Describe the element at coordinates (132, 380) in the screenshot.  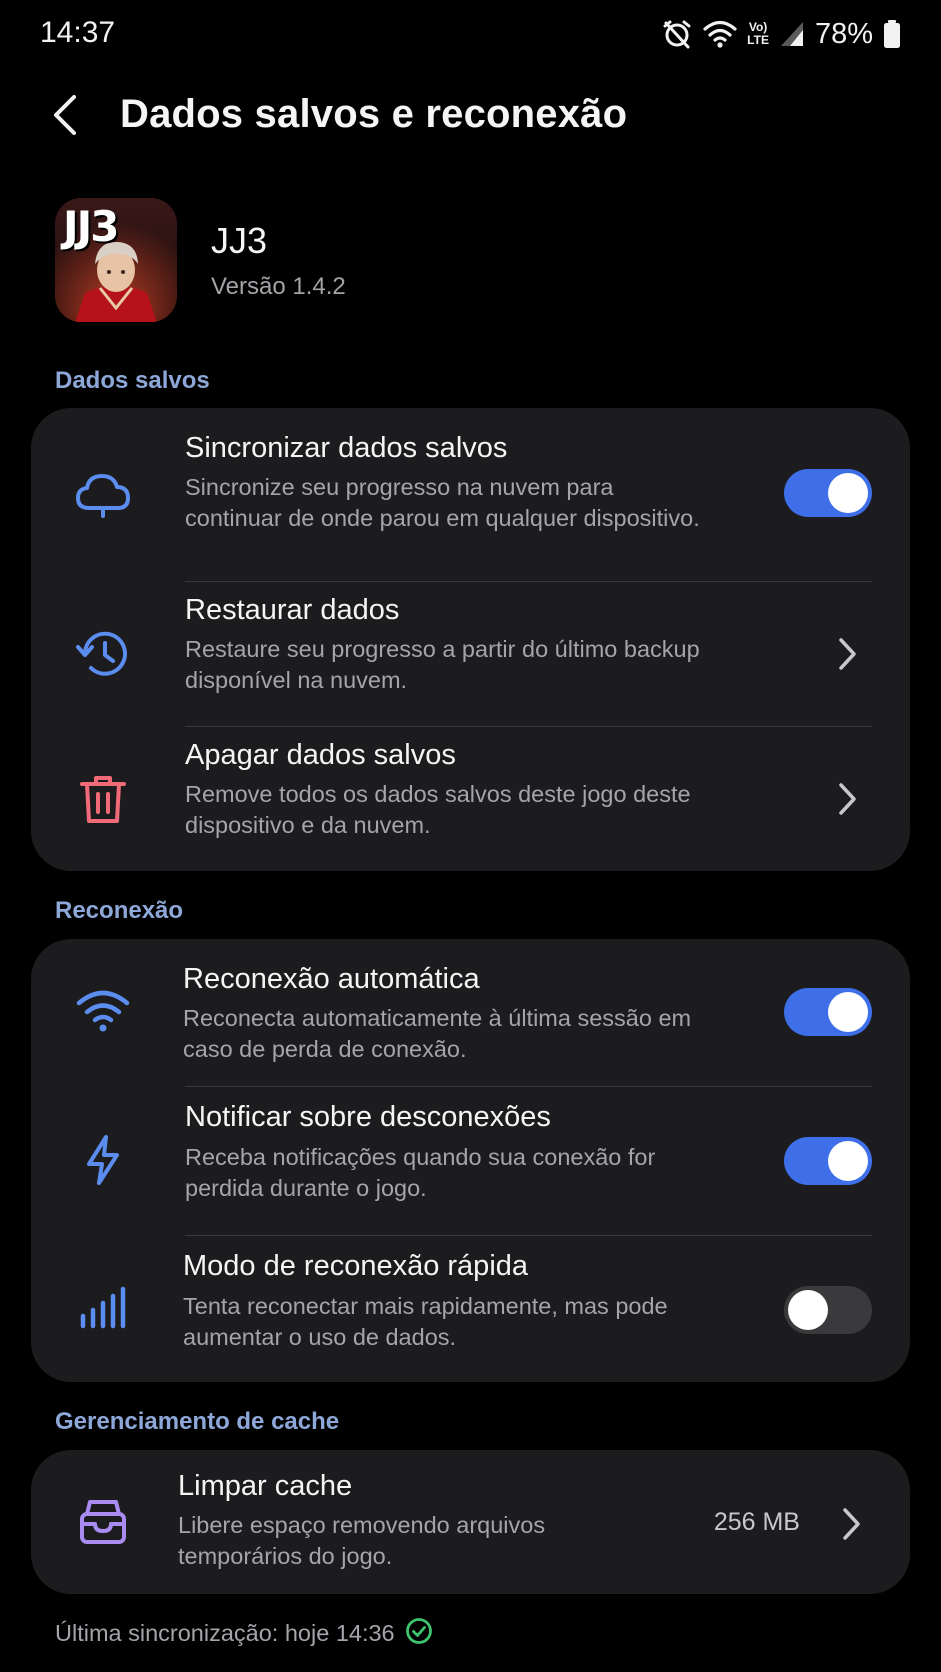
I see `section-title-dados-salvos: Dados salvos` at that location.